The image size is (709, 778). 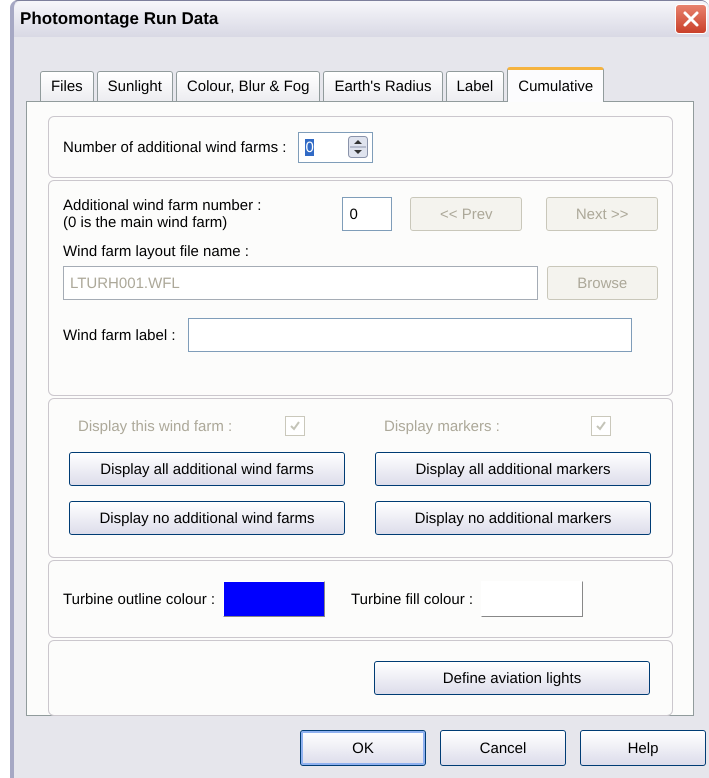 I want to click on tab: Colour, Blur & Fog, so click(x=248, y=86).